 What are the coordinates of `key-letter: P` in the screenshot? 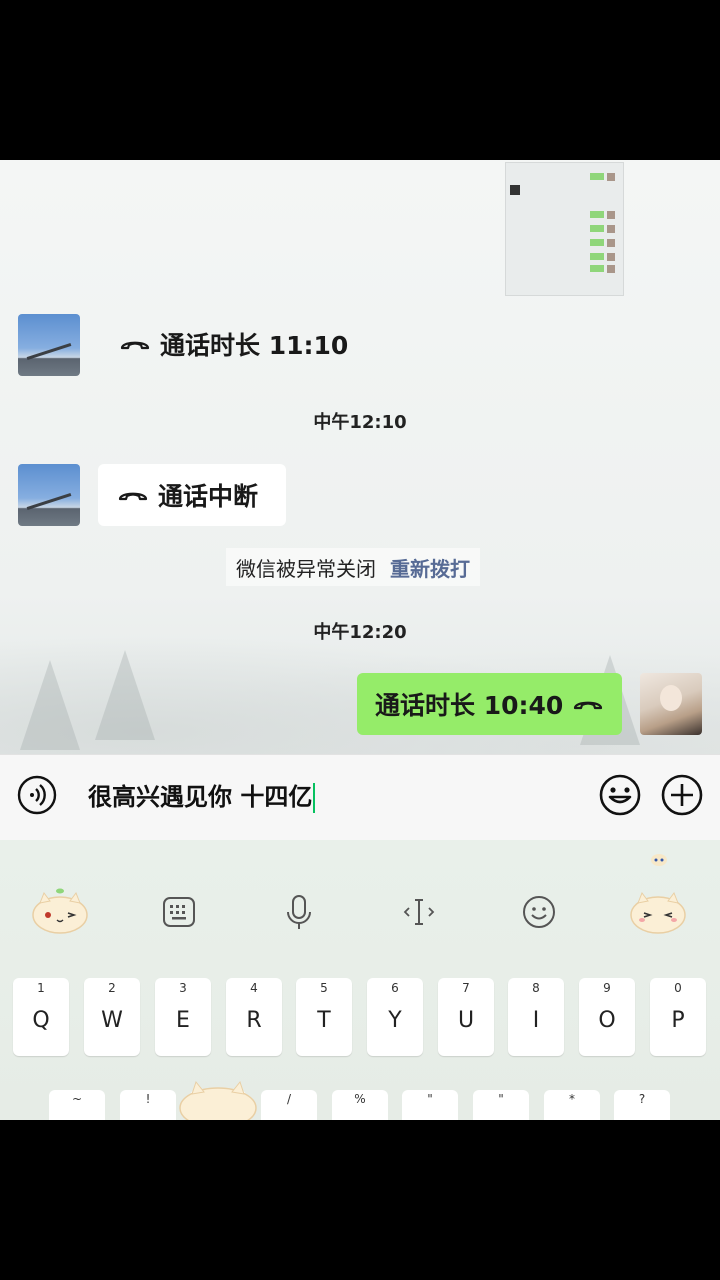 It's located at (678, 1020).